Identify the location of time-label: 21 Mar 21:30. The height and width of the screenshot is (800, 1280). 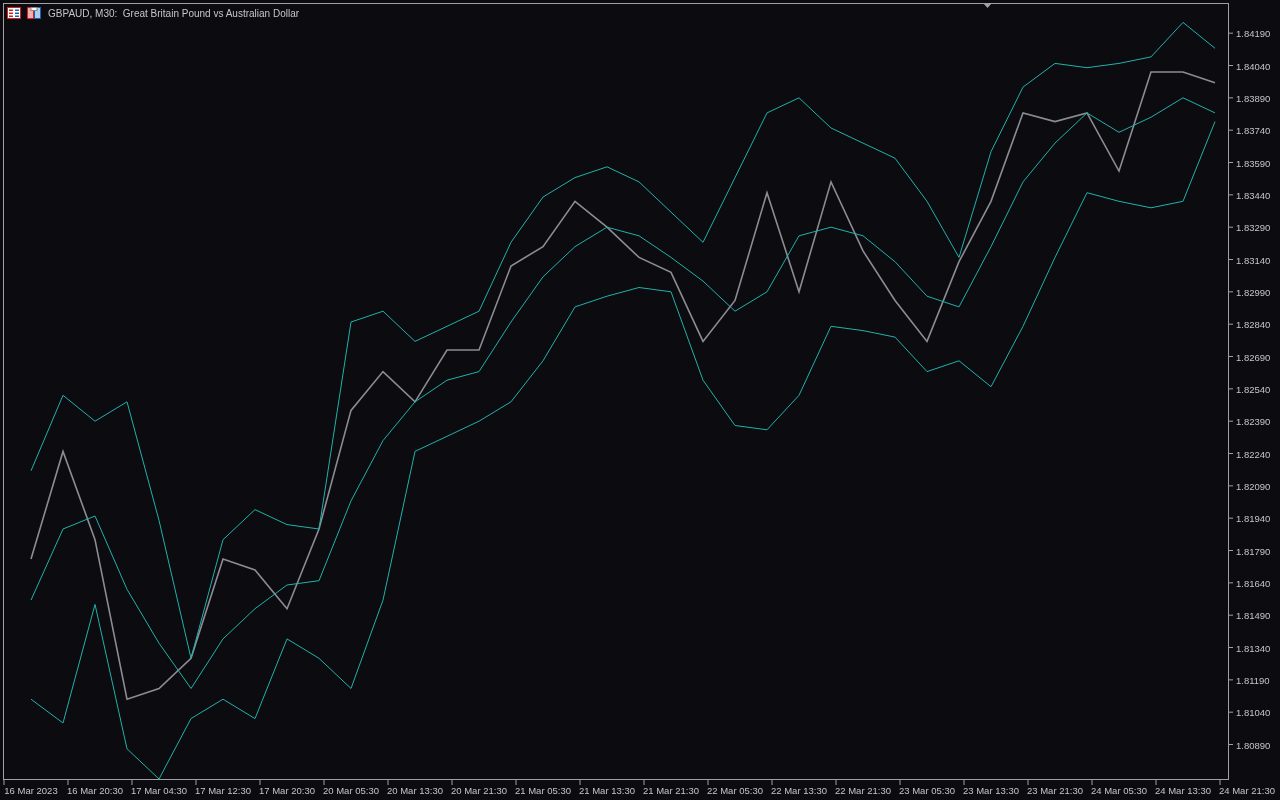
(671, 790).